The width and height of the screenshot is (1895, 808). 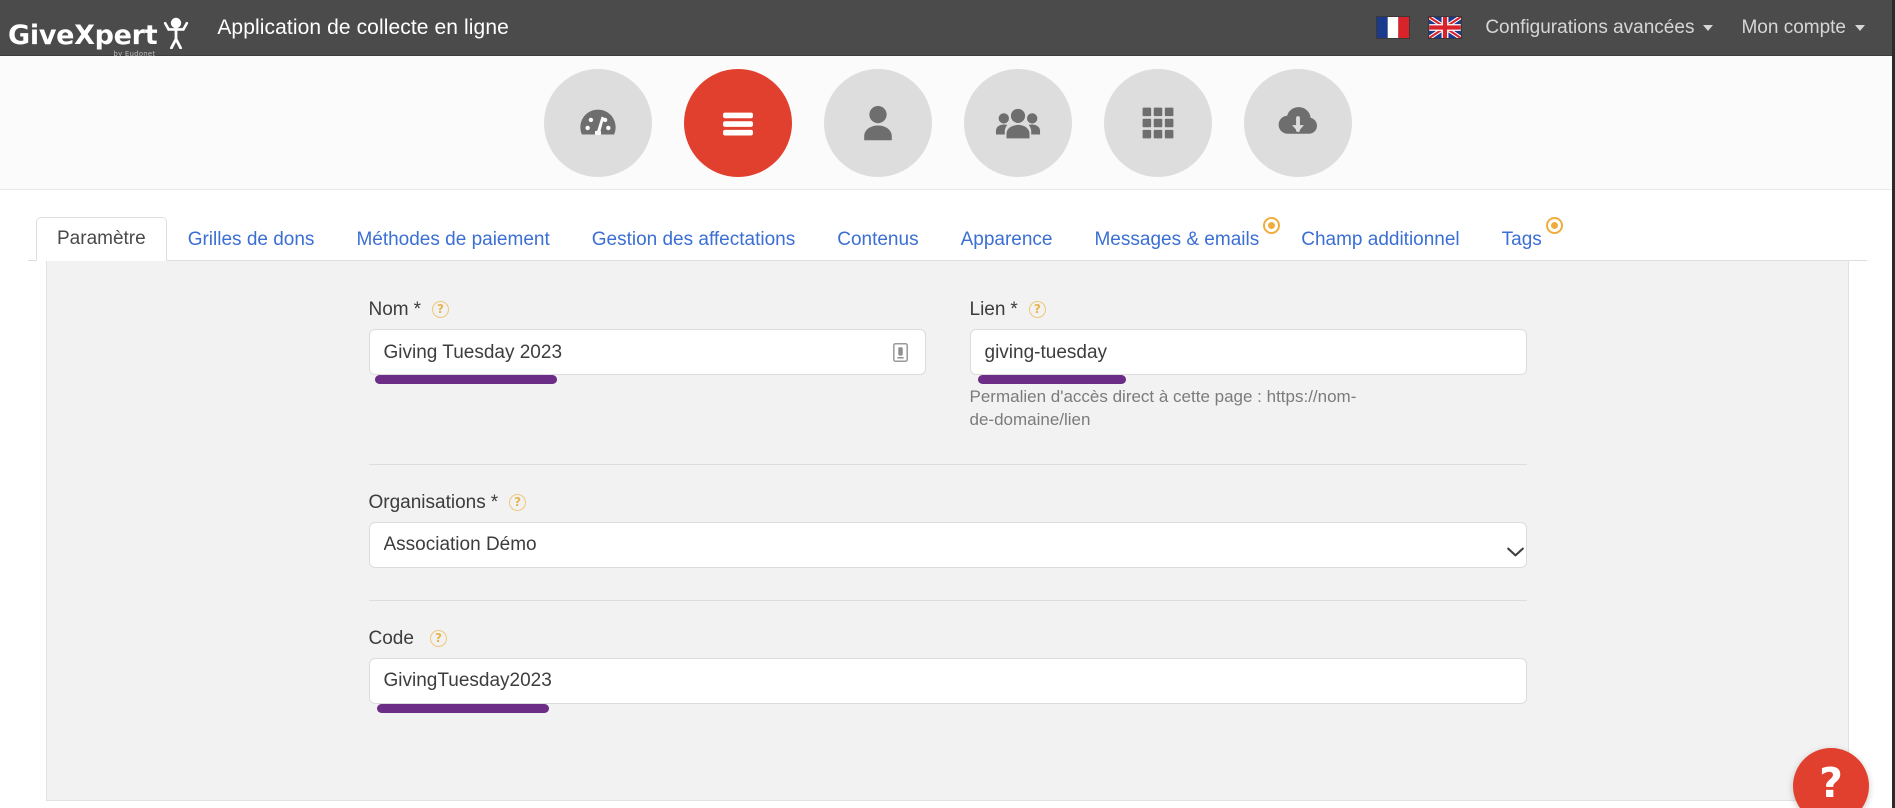 I want to click on lien-input: giving-tuesday, so click(x=1248, y=352).